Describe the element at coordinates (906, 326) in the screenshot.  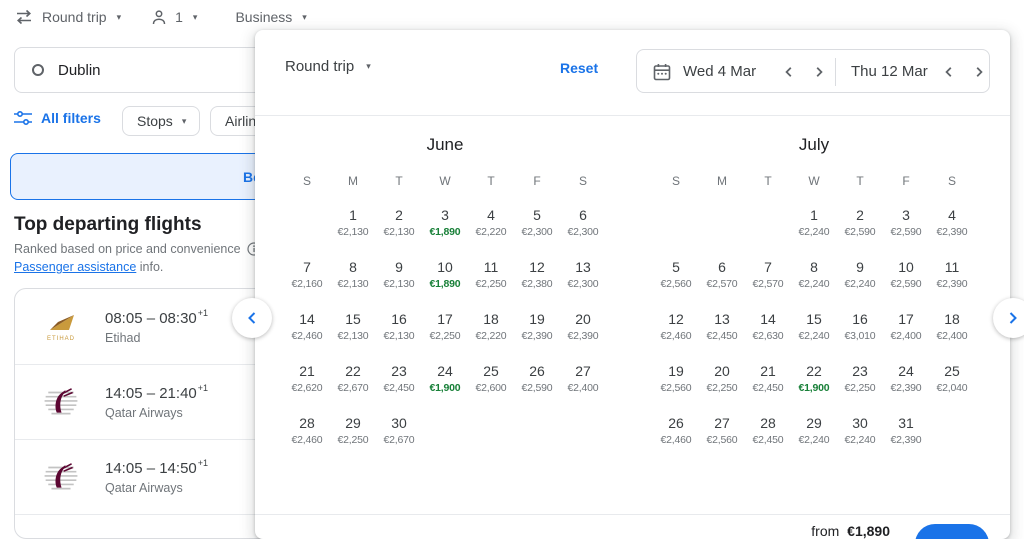
I see `calendar-day: 17 €2,400` at that location.